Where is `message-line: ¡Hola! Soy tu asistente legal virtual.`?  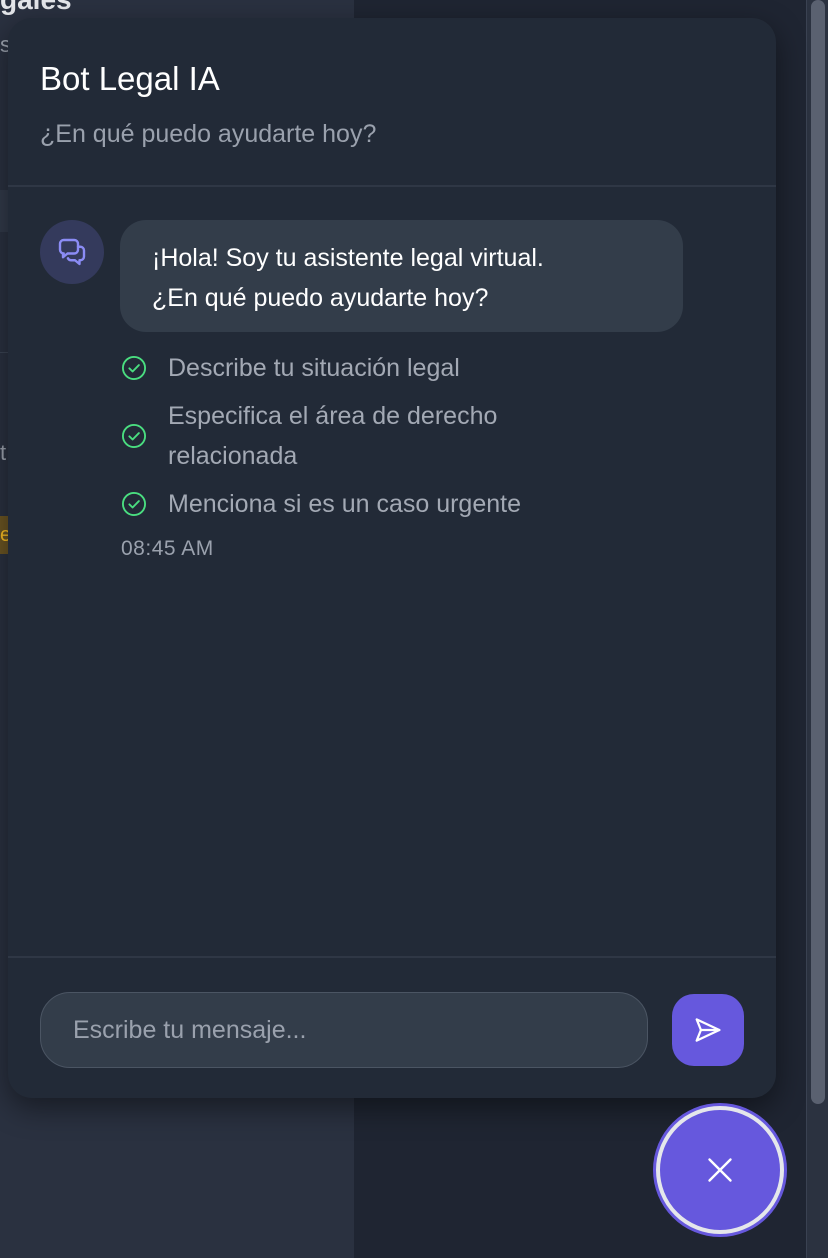 message-line: ¡Hola! Soy tu asistente legal virtual. is located at coordinates (348, 258).